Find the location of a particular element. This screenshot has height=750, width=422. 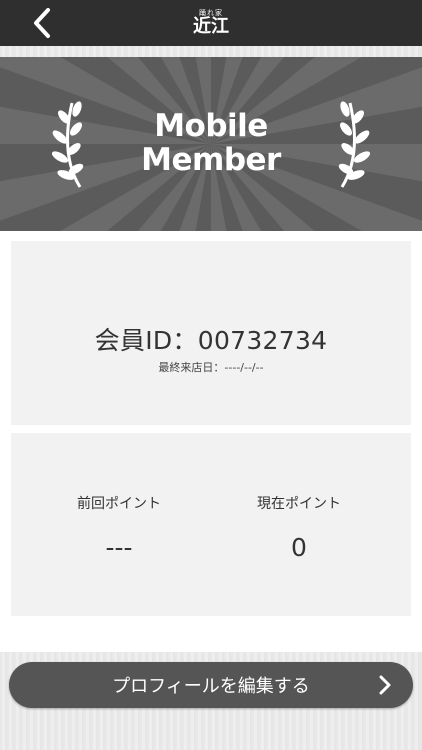

navigation-bar: 踊れ家 近江 is located at coordinates (211, 23).